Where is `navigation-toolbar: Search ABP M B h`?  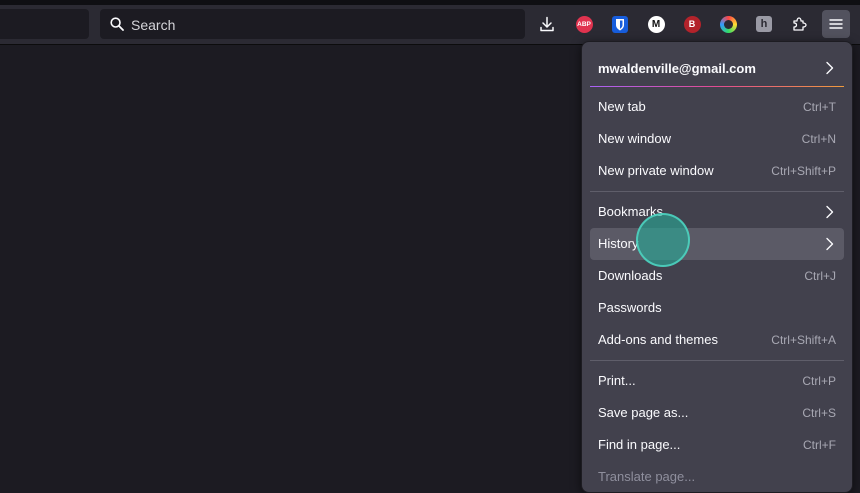
navigation-toolbar: Search ABP M B h is located at coordinates (430, 25).